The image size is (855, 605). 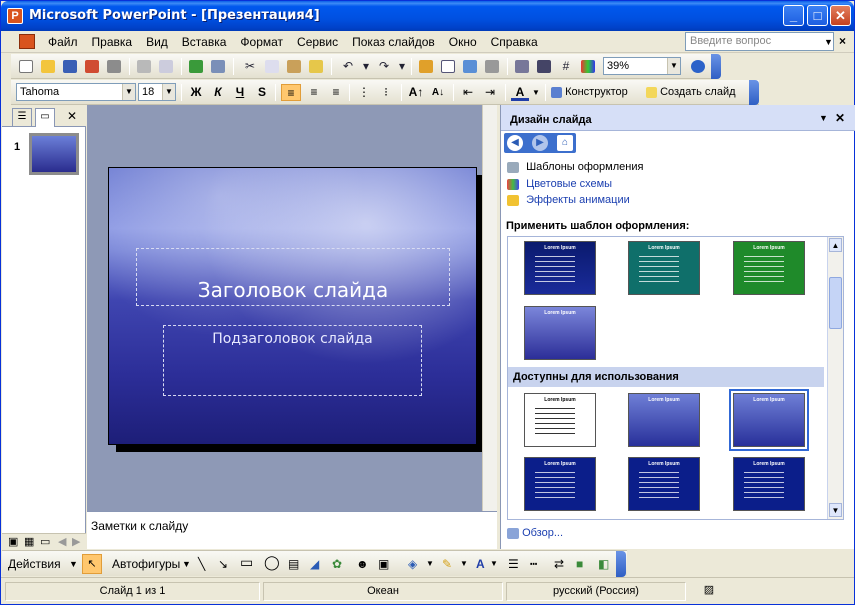 What do you see at coordinates (480, 564) in the screenshot?
I see `draw-font-color-icon: A` at bounding box center [480, 564].